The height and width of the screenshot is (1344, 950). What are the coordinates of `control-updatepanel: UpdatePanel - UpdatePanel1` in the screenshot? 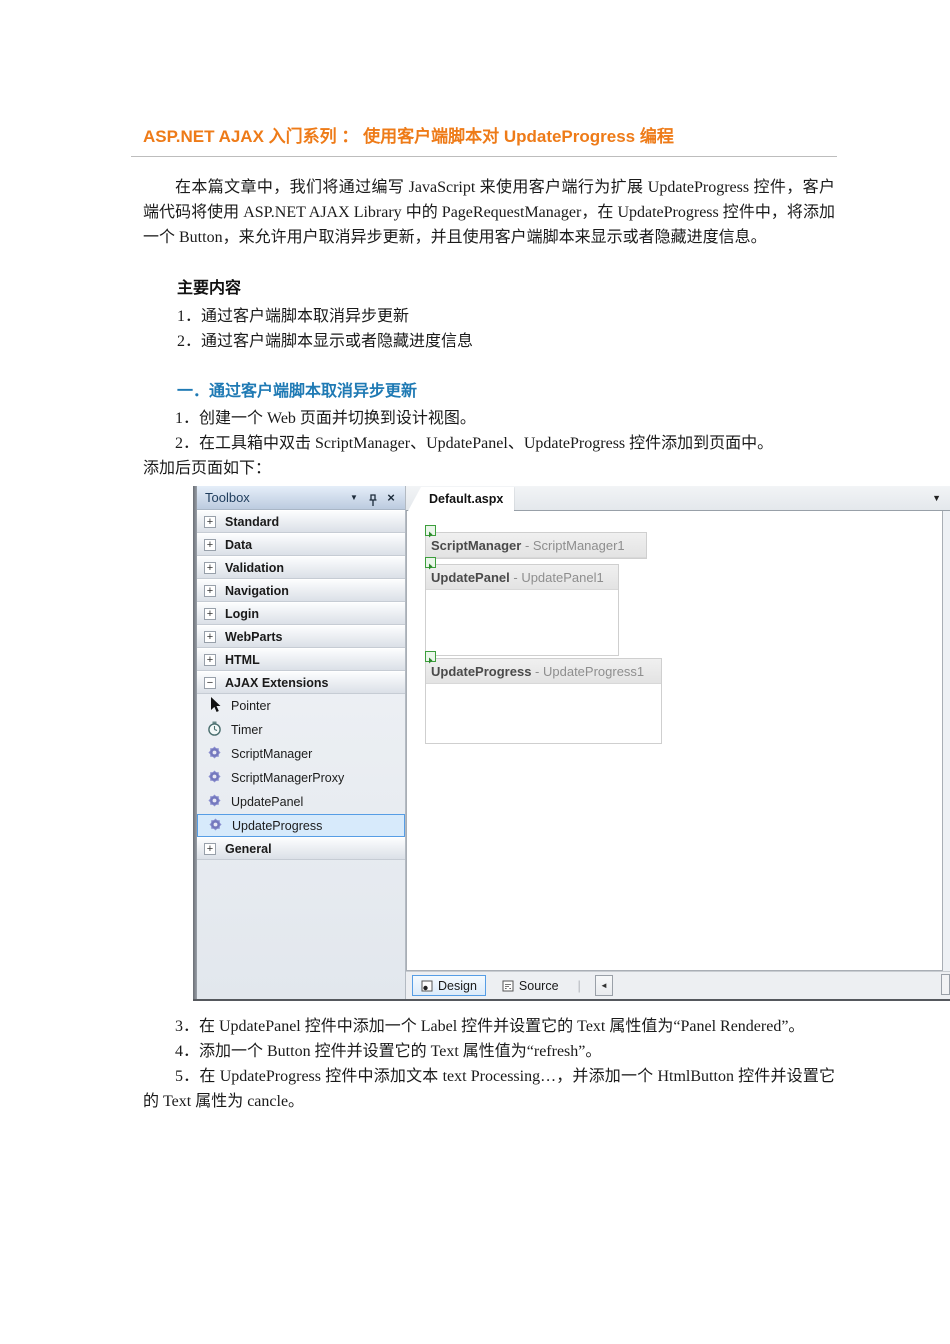 It's located at (522, 606).